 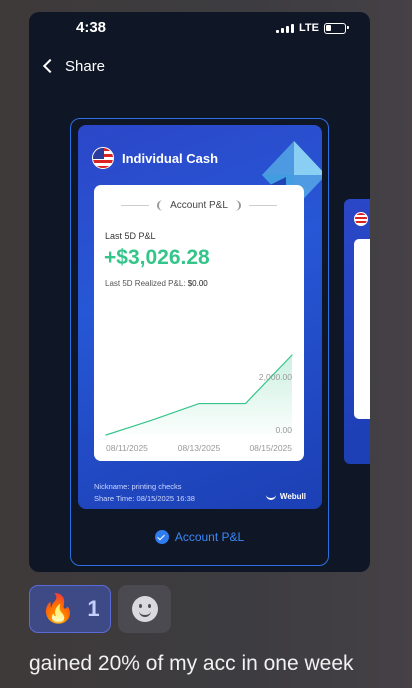 What do you see at coordinates (144, 498) in the screenshot?
I see `share-time: Share Time: 08/15/2025 16:38` at bounding box center [144, 498].